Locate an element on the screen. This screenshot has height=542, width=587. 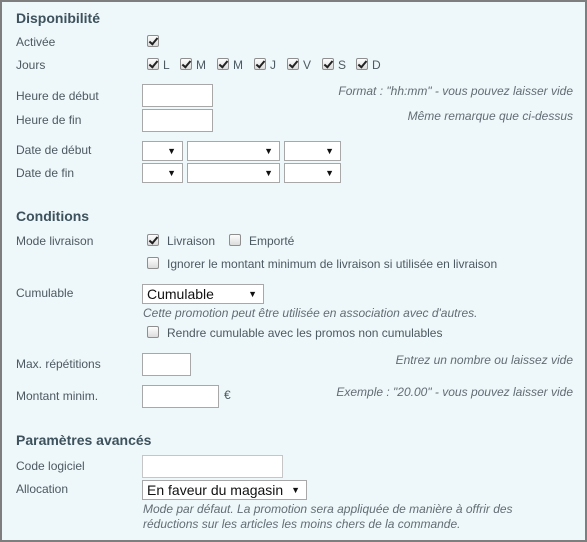
cumulable-selected-value: Cumulable is located at coordinates (180, 294).